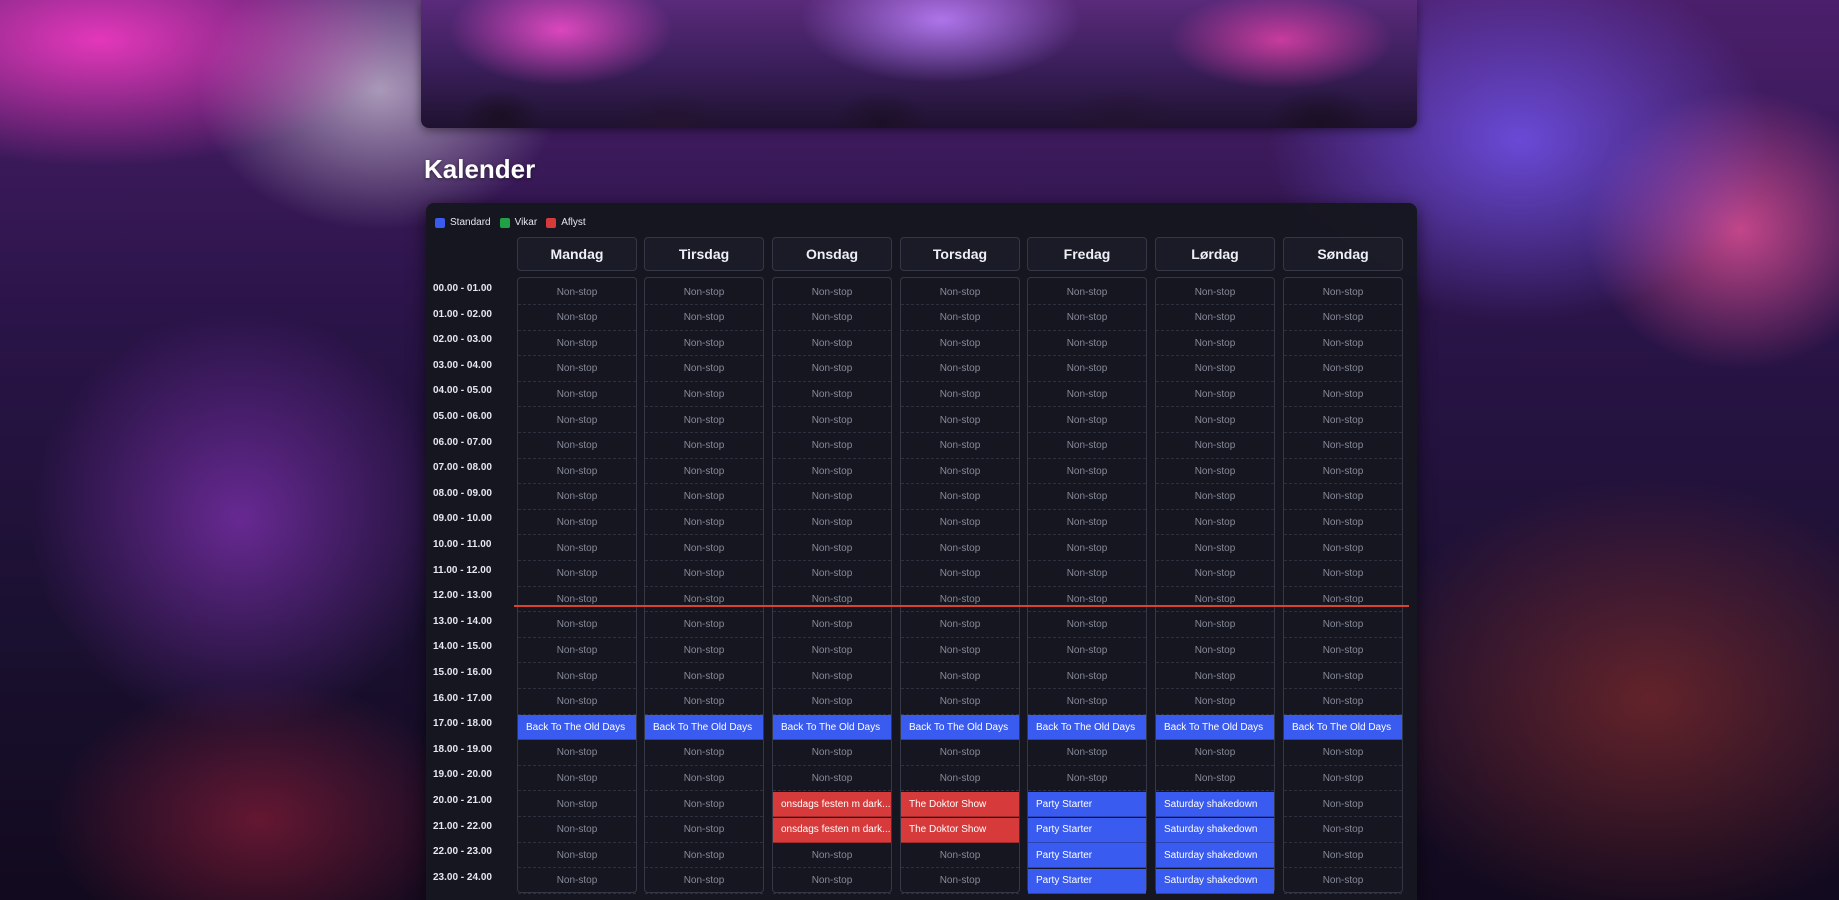  Describe the element at coordinates (462, 596) in the screenshot. I see `time-label: 12.00 - 13.00` at that location.